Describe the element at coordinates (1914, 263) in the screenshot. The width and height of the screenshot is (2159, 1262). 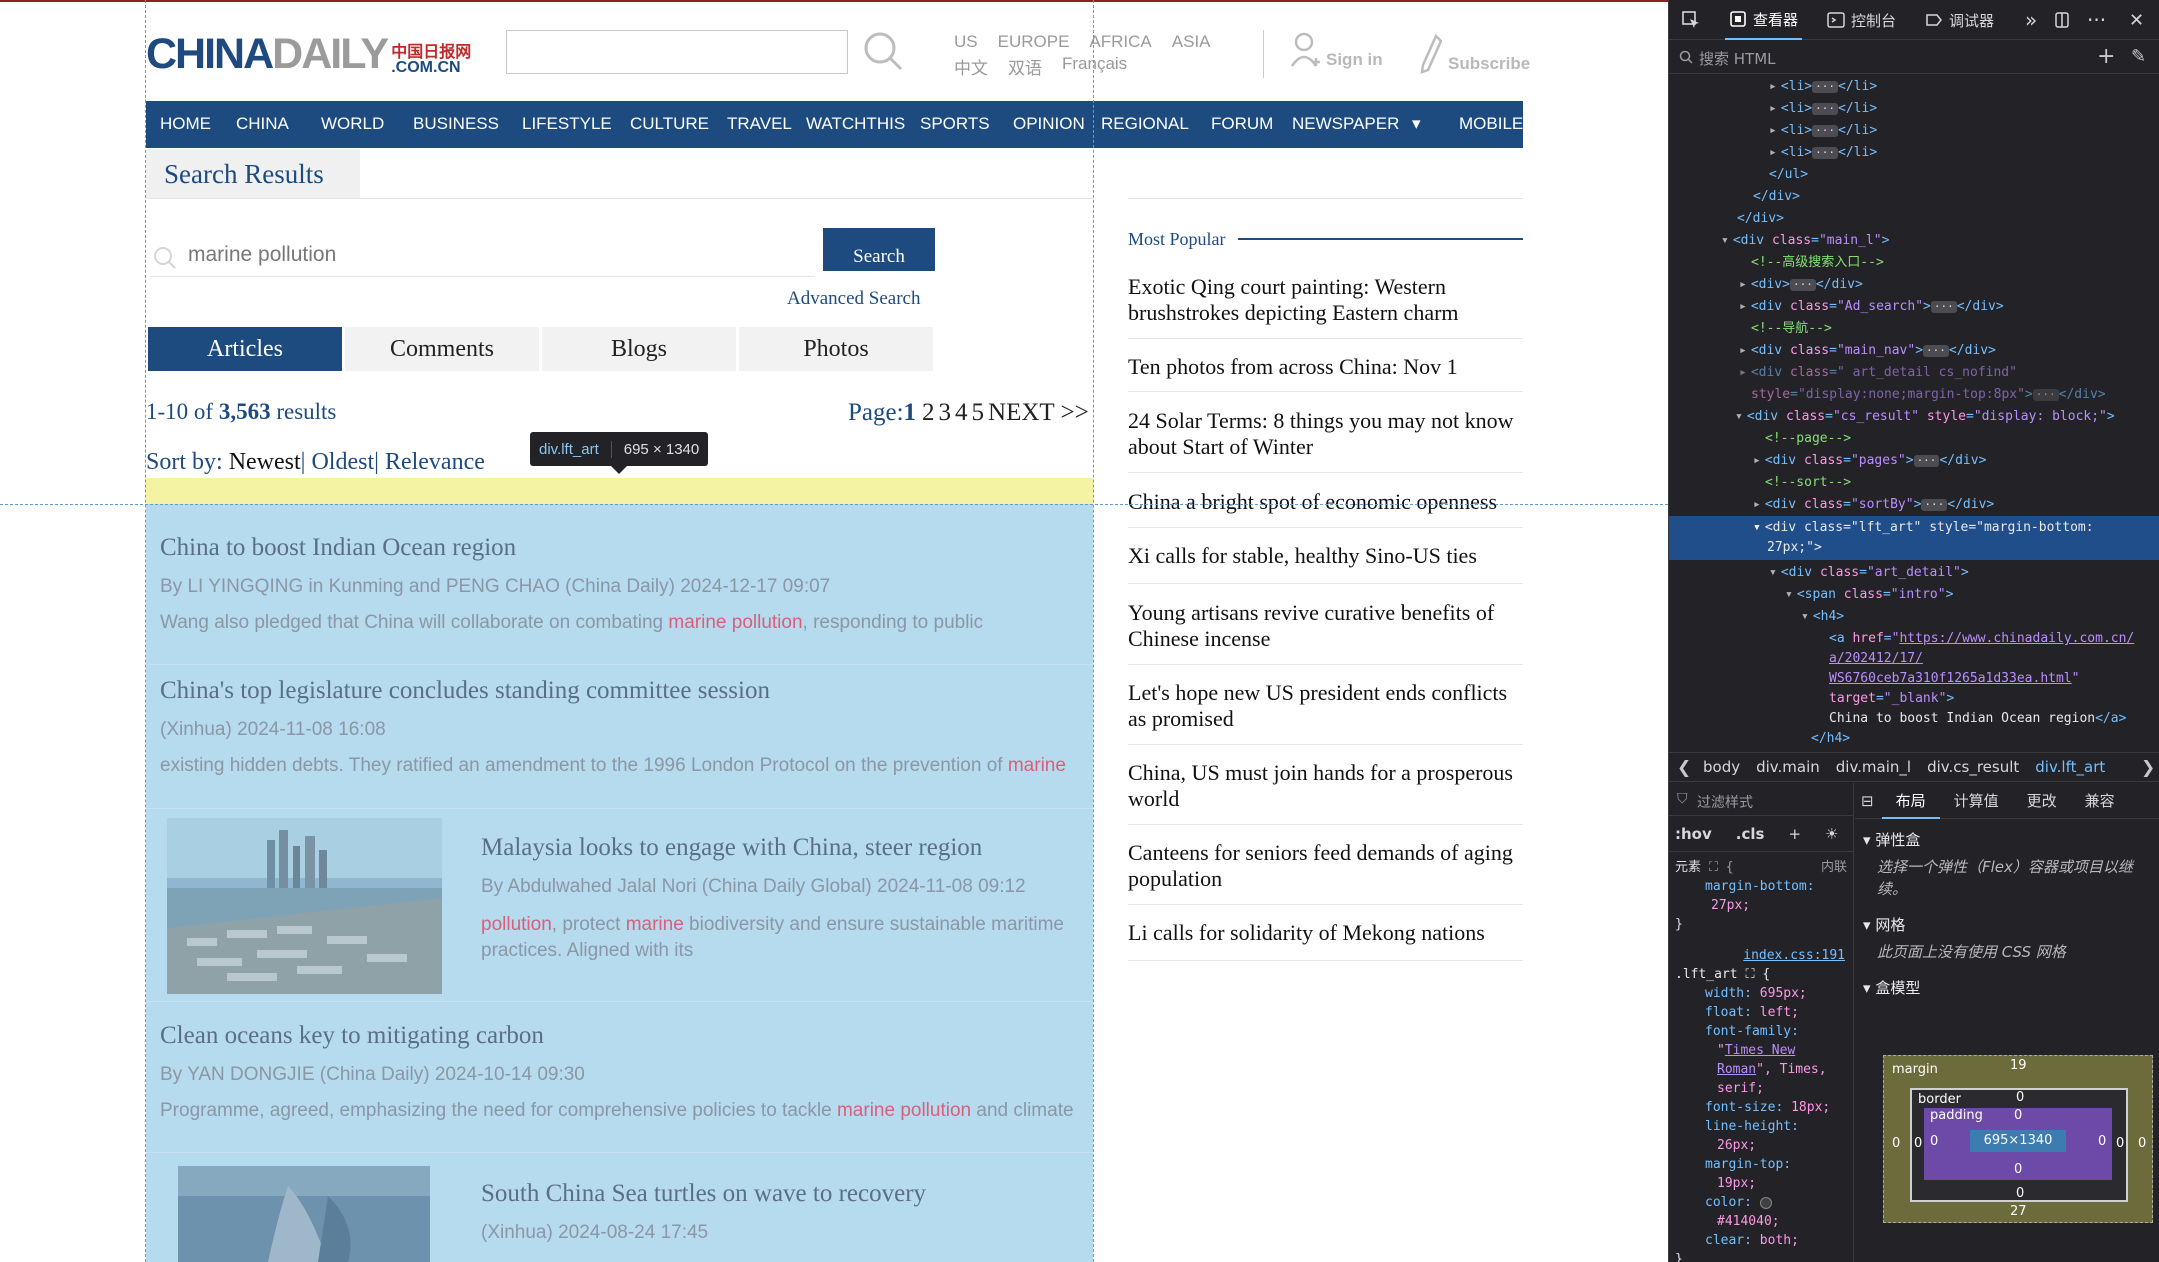
I see `tree-node: <!--高级搜索入口-->` at that location.